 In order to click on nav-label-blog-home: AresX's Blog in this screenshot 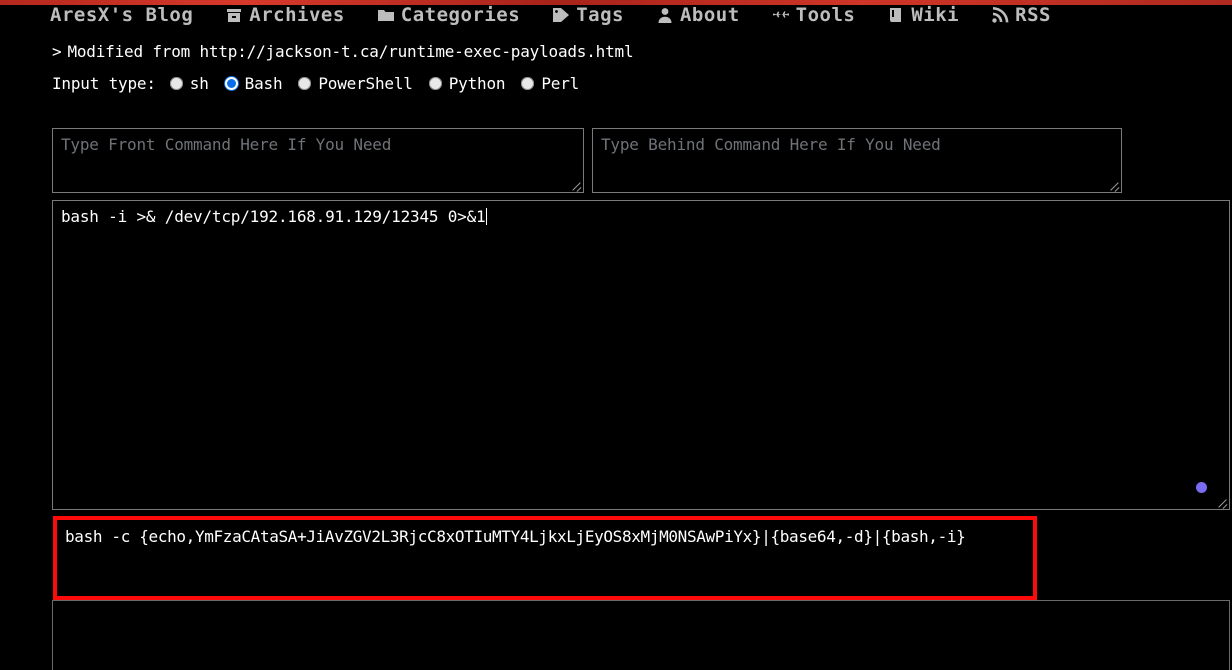, I will do `click(122, 14)`.